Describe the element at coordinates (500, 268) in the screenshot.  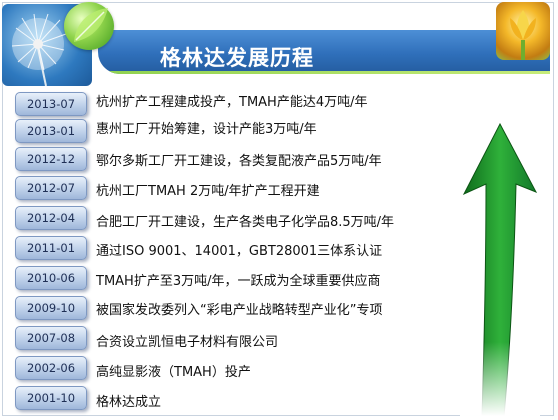
I see `growth-arrow-icon` at that location.